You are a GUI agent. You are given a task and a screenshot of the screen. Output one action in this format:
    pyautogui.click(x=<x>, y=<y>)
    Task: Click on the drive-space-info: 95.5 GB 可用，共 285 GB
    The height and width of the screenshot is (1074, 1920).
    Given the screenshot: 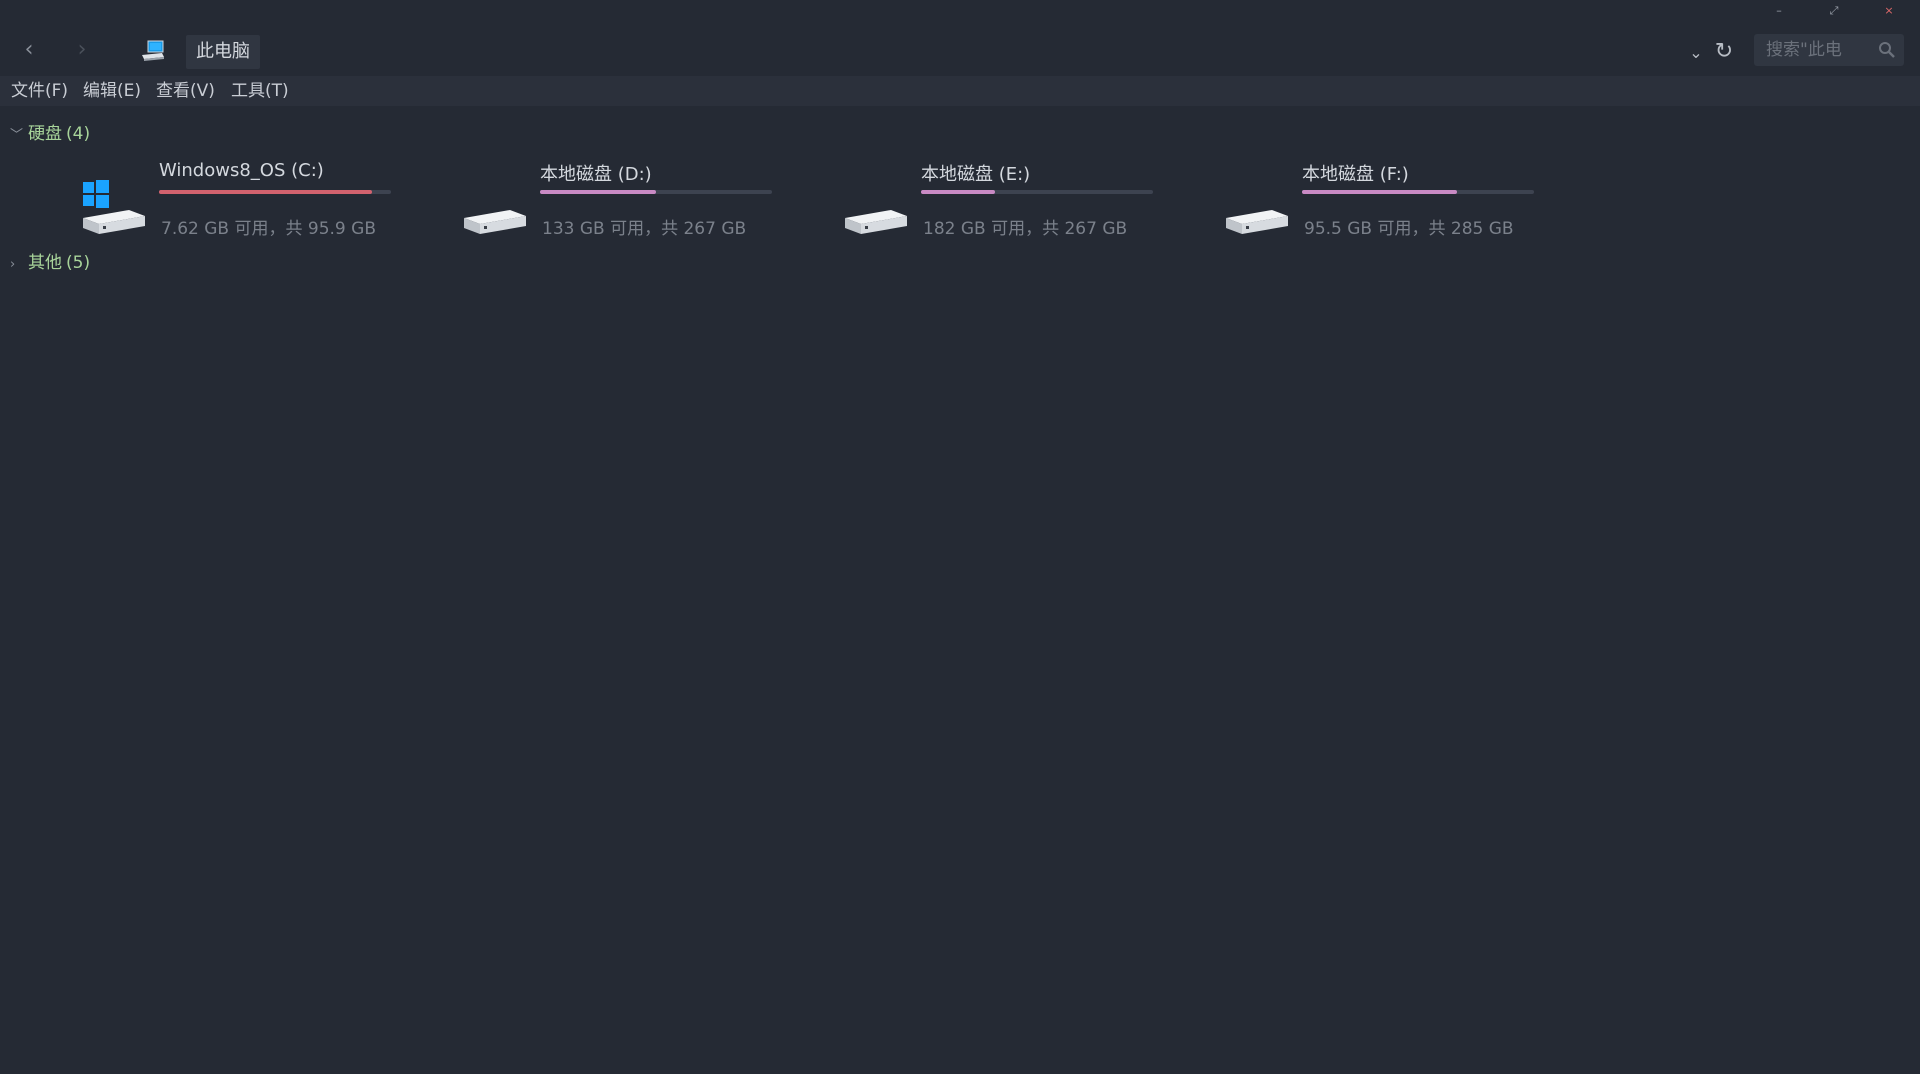 What is the action you would take?
    pyautogui.click(x=1409, y=229)
    